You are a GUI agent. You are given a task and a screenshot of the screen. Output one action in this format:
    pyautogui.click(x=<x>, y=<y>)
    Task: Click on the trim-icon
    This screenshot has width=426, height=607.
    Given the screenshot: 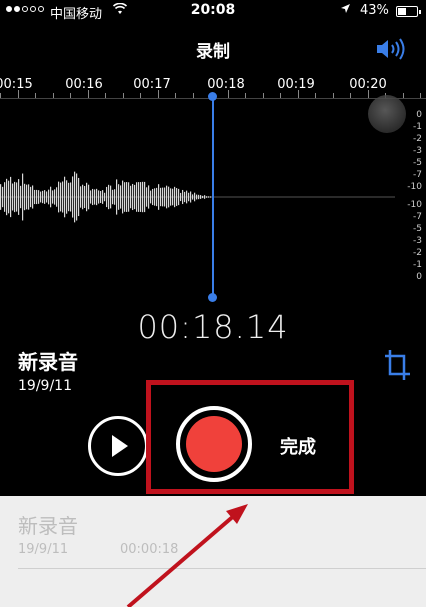 What is the action you would take?
    pyautogui.click(x=397, y=365)
    